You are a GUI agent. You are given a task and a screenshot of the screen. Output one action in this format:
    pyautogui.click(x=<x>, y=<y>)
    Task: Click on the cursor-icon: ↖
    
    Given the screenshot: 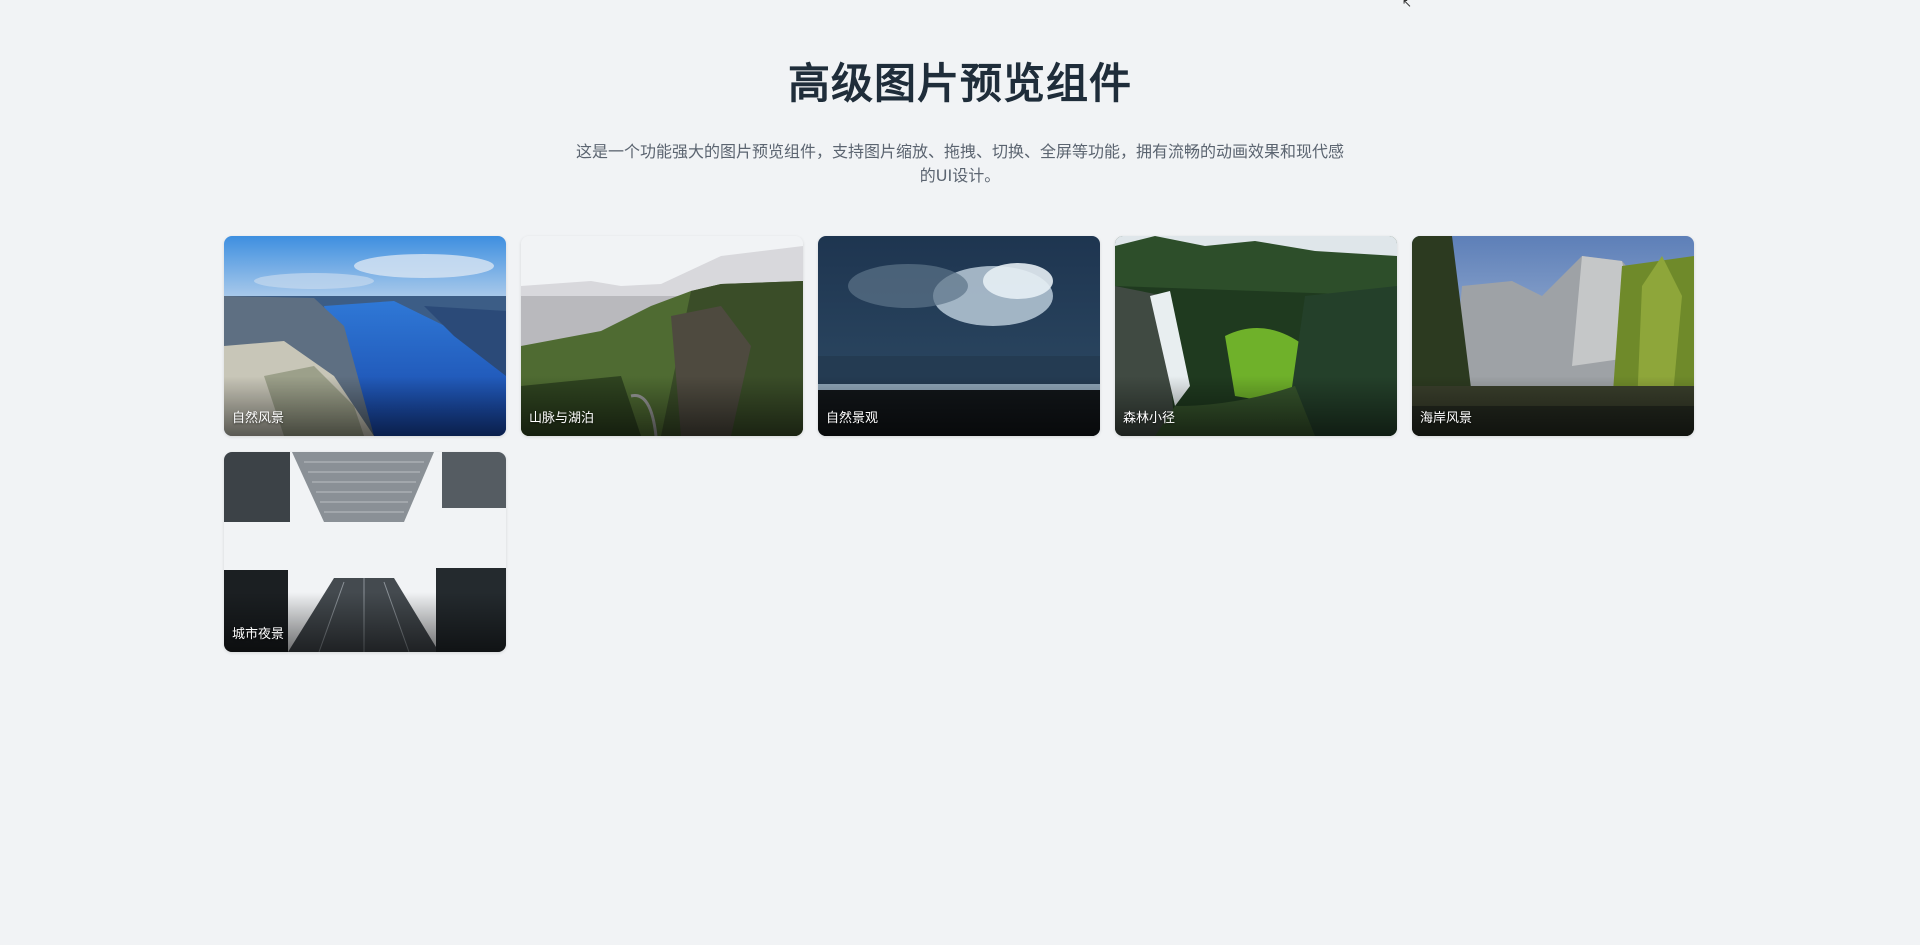 What is the action you would take?
    pyautogui.click(x=1407, y=5)
    